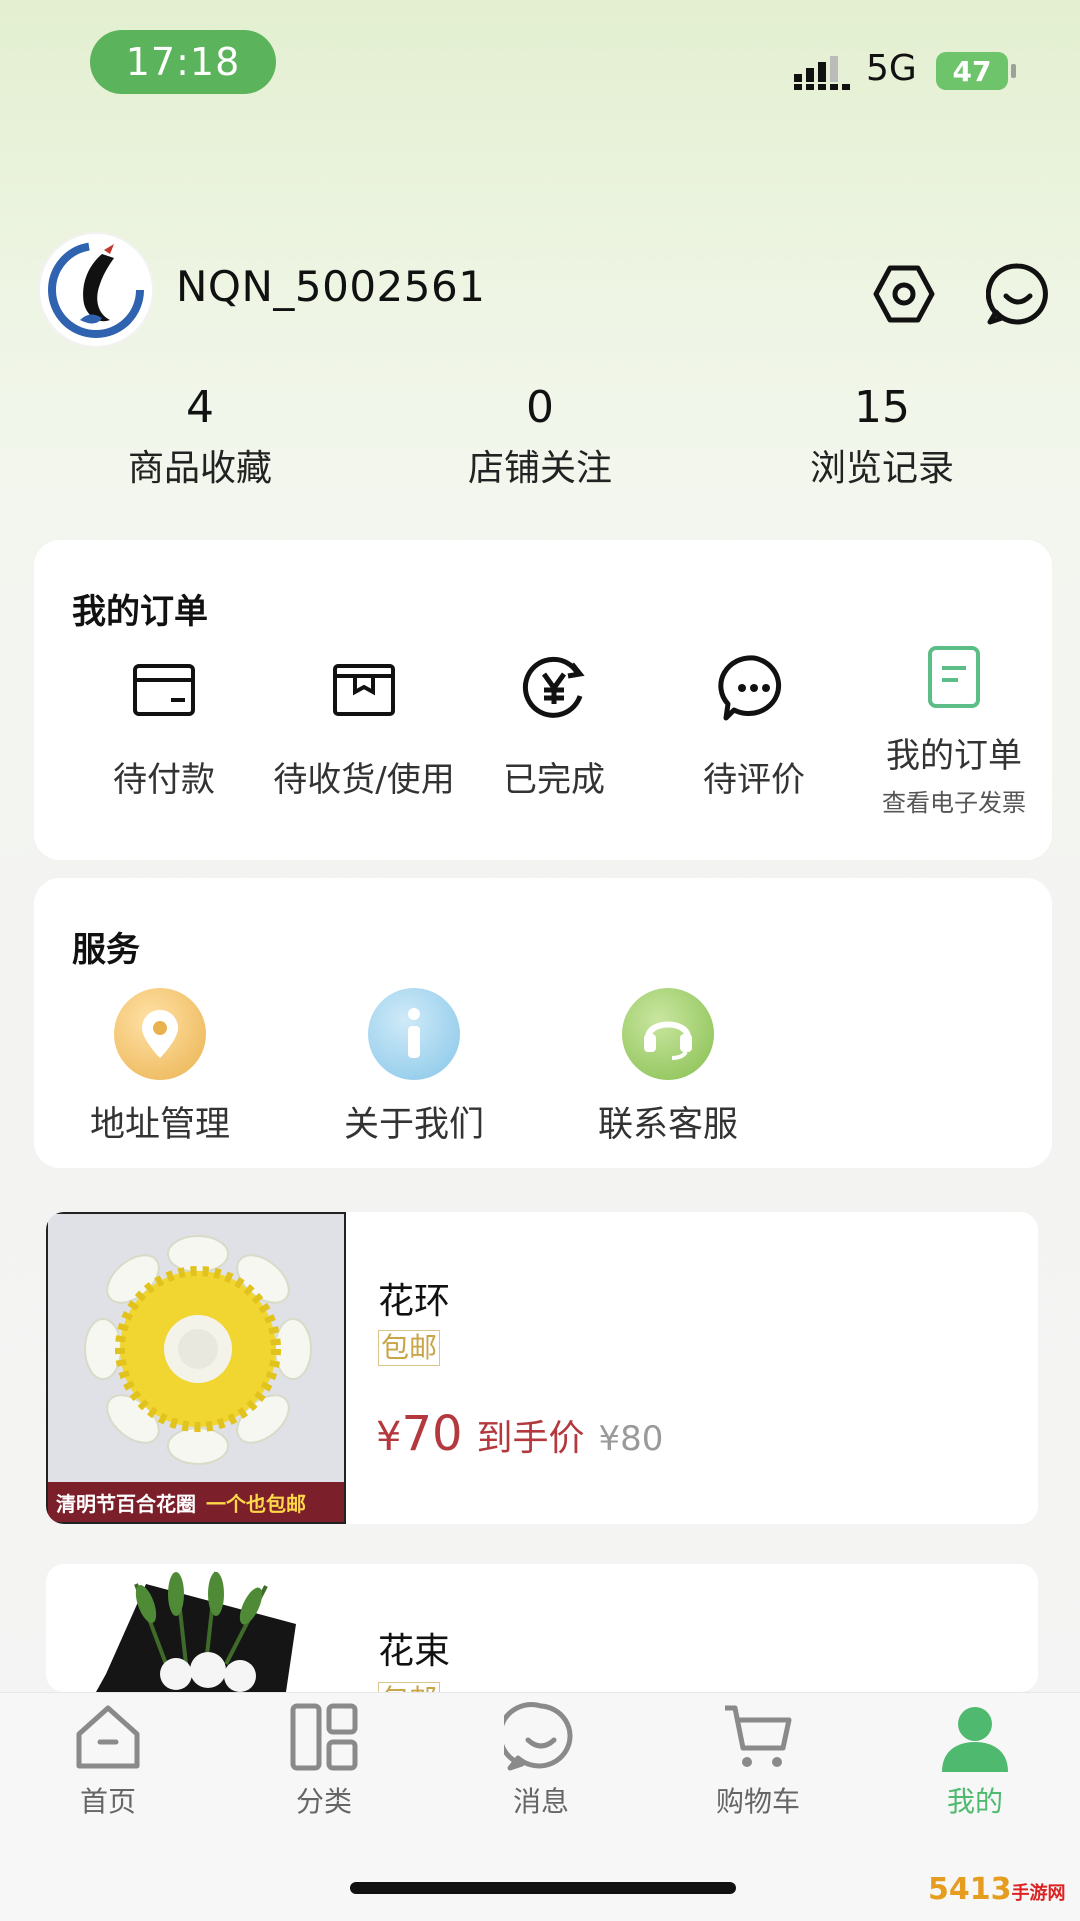 The height and width of the screenshot is (1921, 1080). Describe the element at coordinates (159, 1125) in the screenshot. I see `service-label: 地址管理` at that location.